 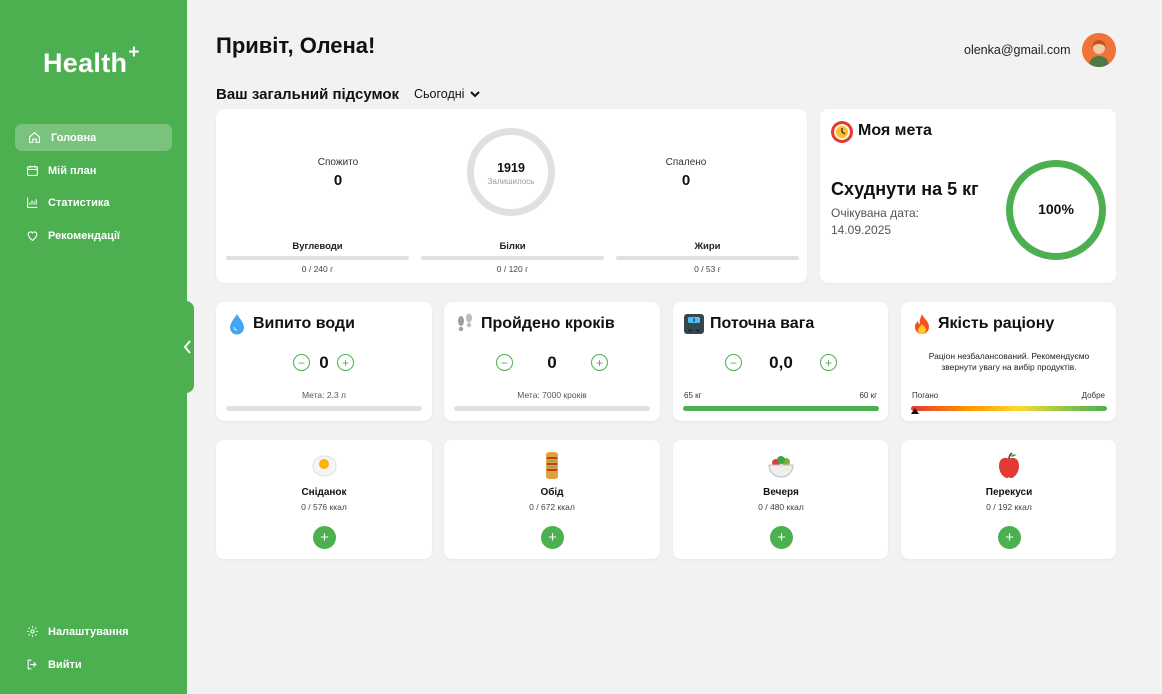 What do you see at coordinates (552, 507) in the screenshot?
I see `meal-kcal: 0 / 672 ккал` at bounding box center [552, 507].